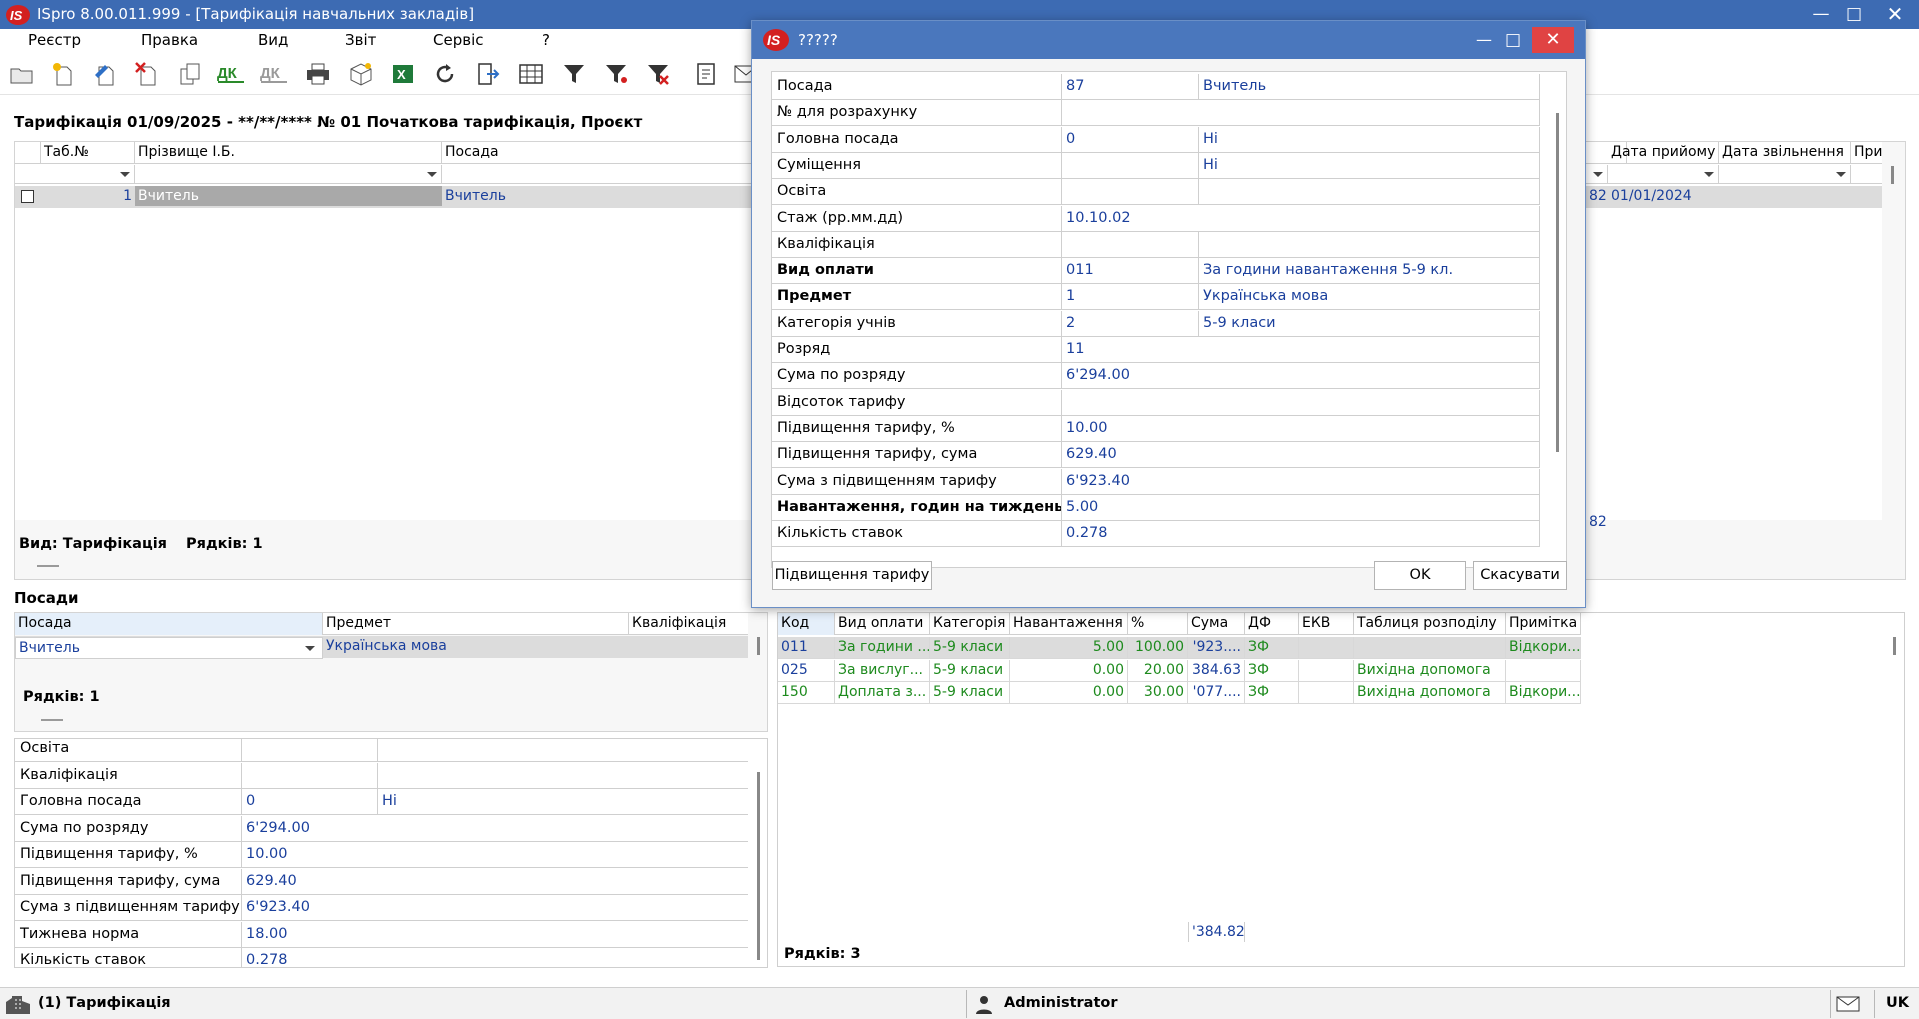 Image resolution: width=1919 pixels, height=1019 pixels. What do you see at coordinates (758, 866) in the screenshot?
I see `details-scrollbar` at bounding box center [758, 866].